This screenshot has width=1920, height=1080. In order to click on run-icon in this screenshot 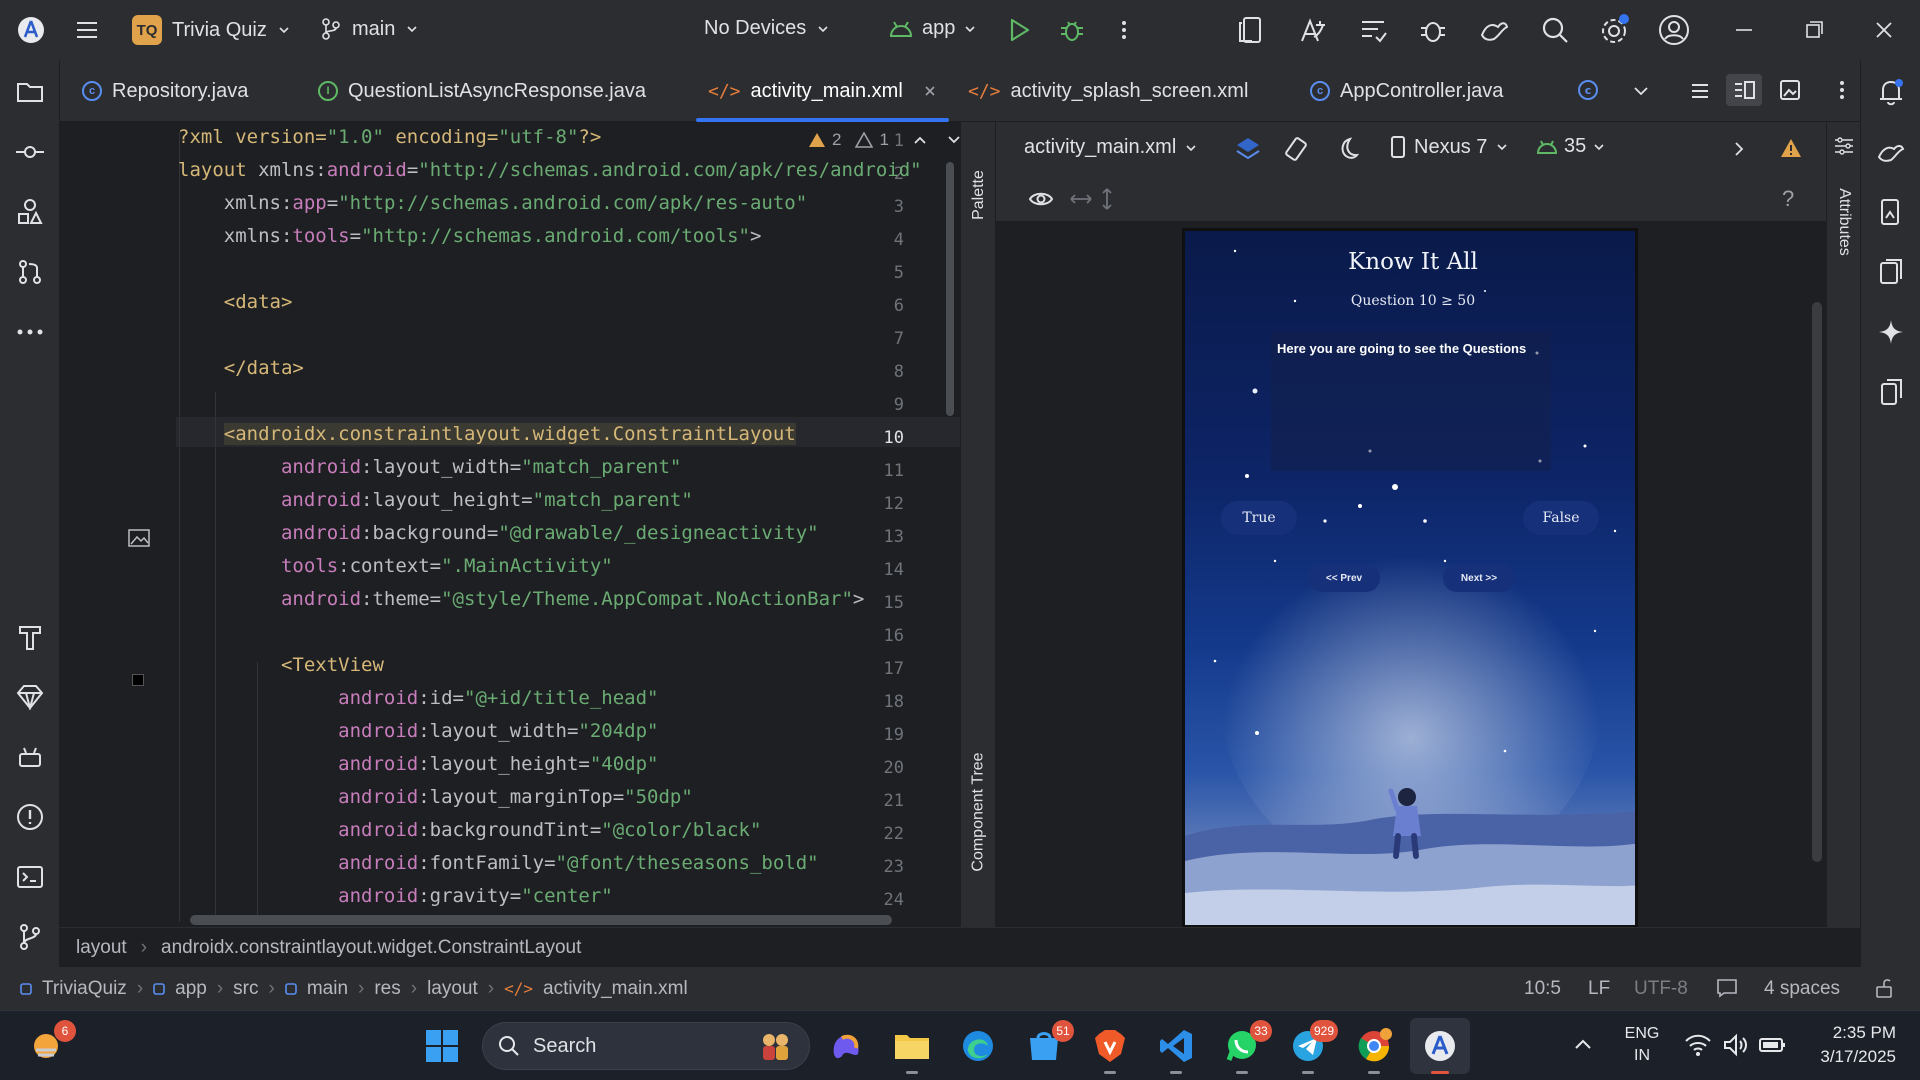, I will do `click(1019, 30)`.